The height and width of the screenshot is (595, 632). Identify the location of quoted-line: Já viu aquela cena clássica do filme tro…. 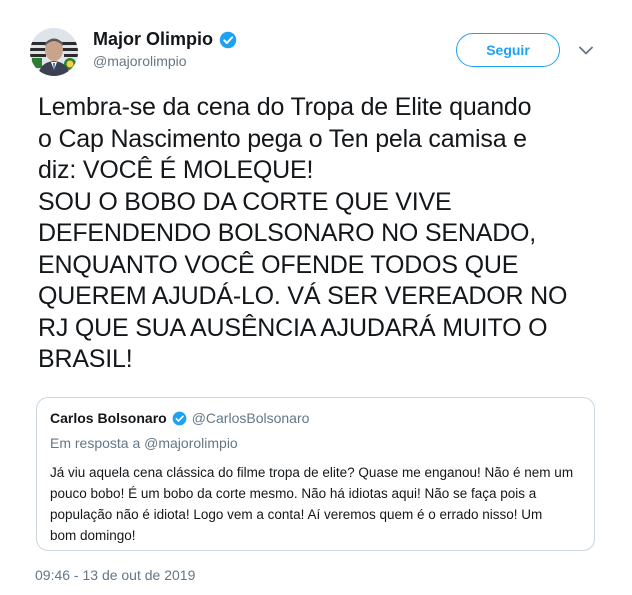
(312, 472).